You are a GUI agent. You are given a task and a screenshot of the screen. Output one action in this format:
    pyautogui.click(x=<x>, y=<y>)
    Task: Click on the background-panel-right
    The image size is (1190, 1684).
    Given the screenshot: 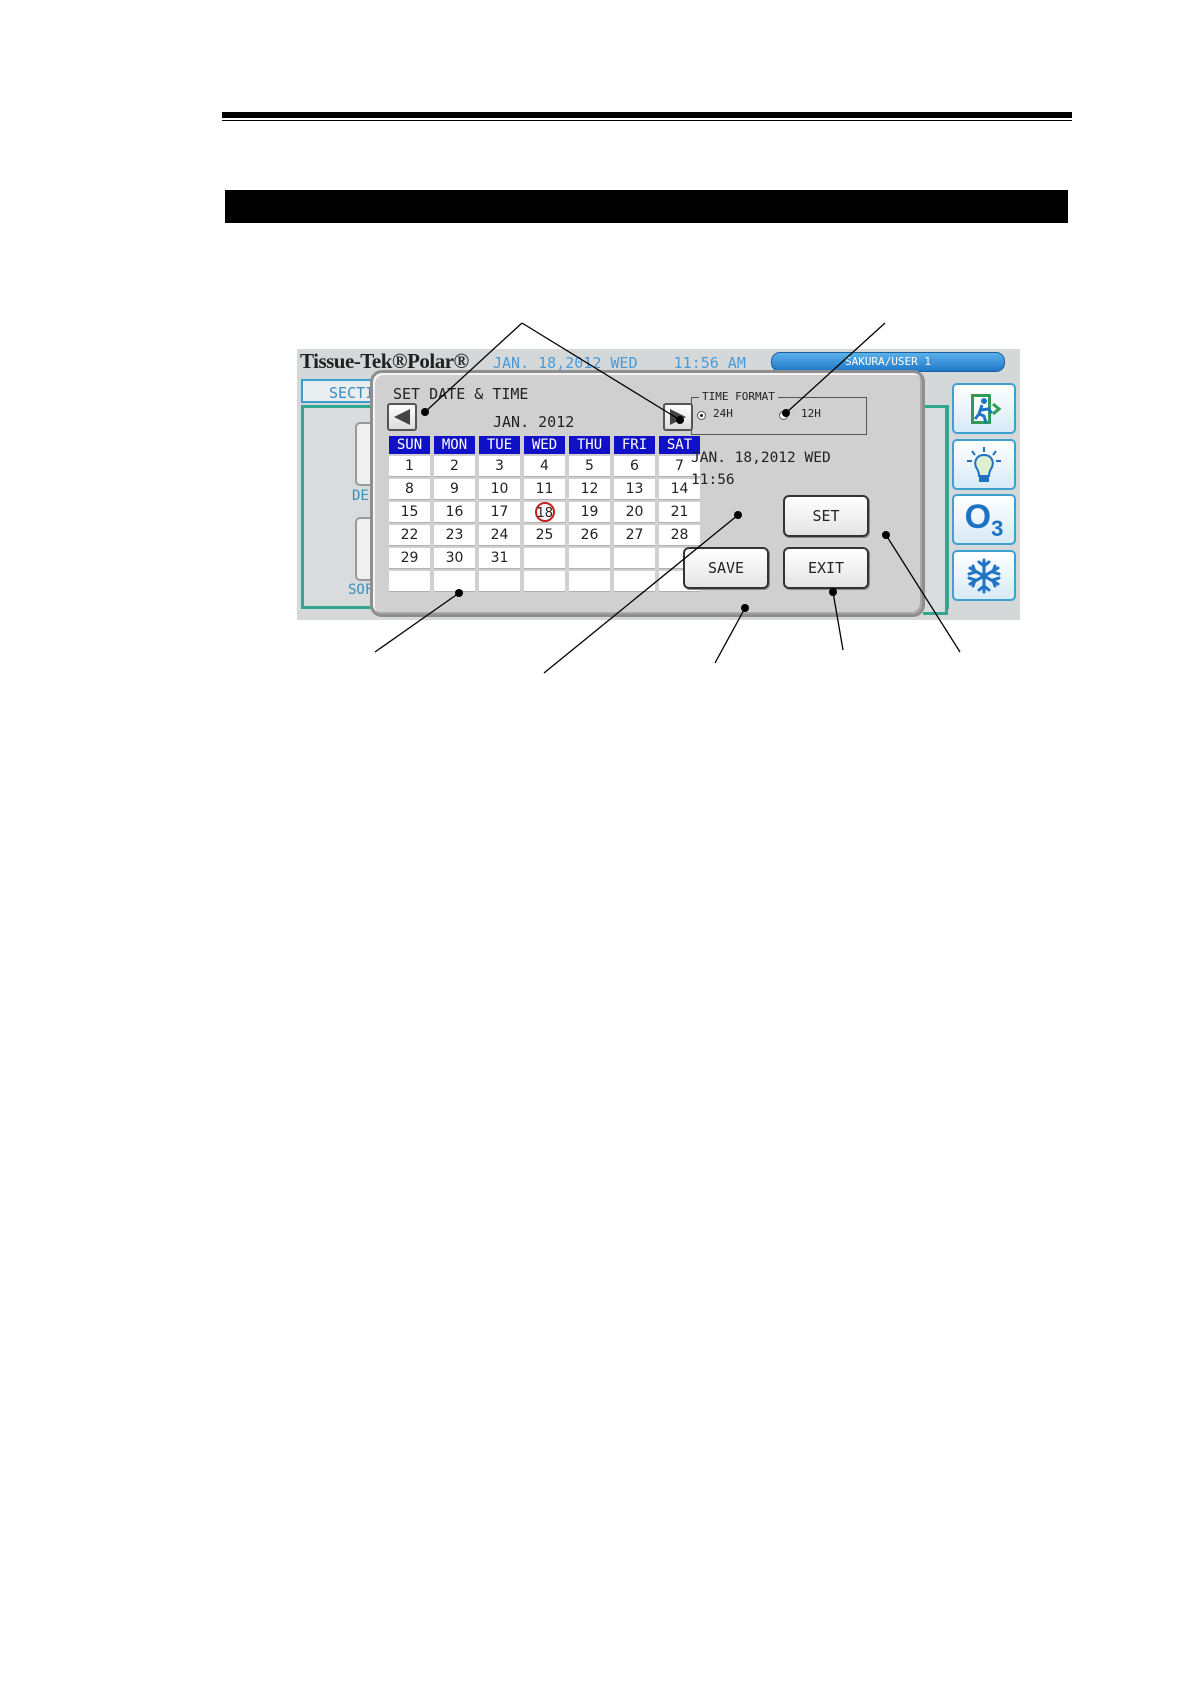 What is the action you would take?
    pyautogui.click(x=935, y=510)
    